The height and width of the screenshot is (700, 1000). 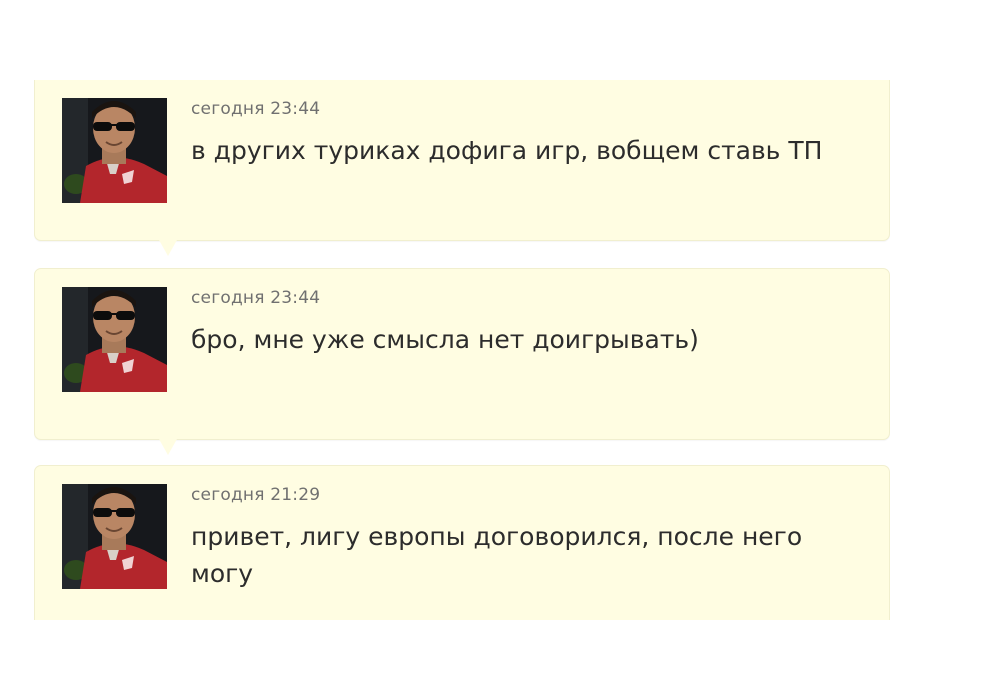 What do you see at coordinates (256, 495) in the screenshot?
I see `message-timestamp: сегодня 21:29` at bounding box center [256, 495].